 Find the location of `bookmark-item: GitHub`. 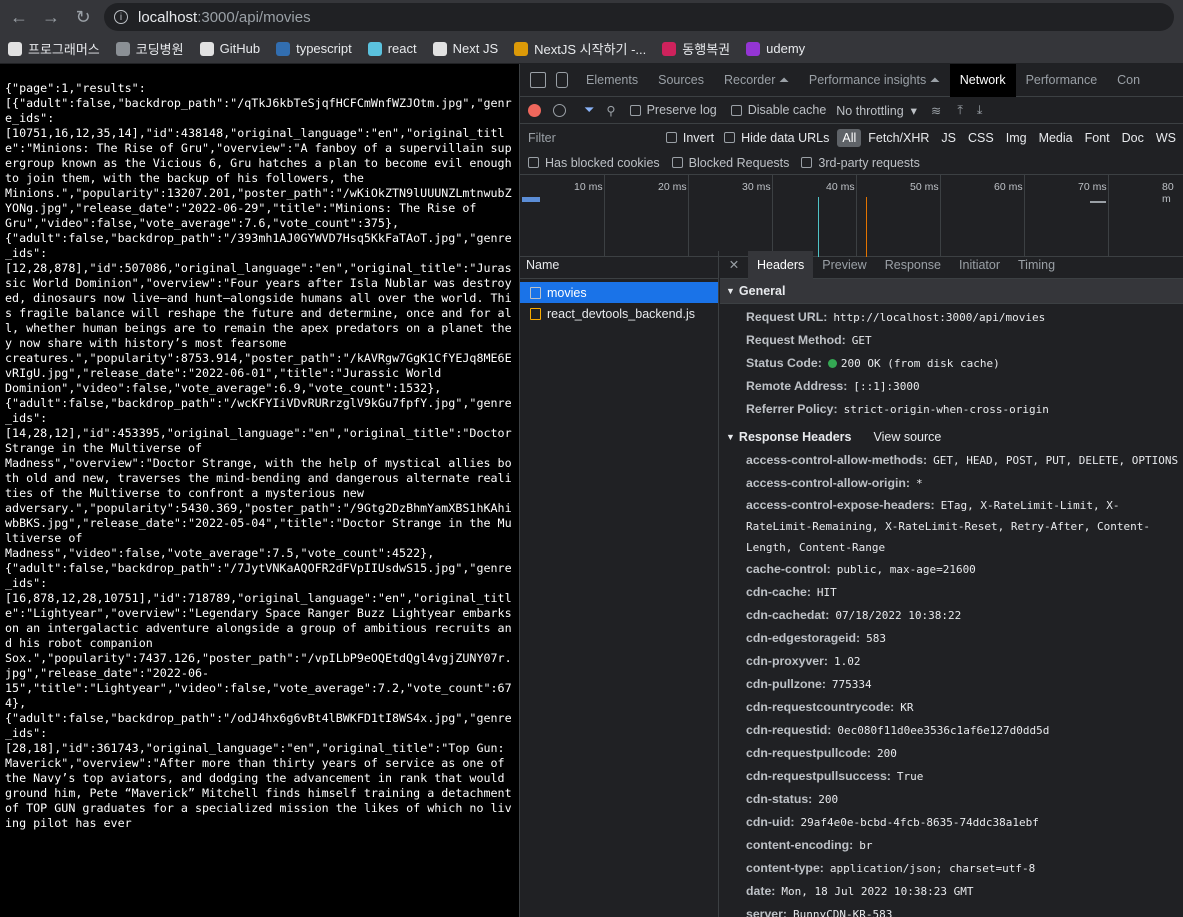

bookmark-item: GitHub is located at coordinates (229, 48).